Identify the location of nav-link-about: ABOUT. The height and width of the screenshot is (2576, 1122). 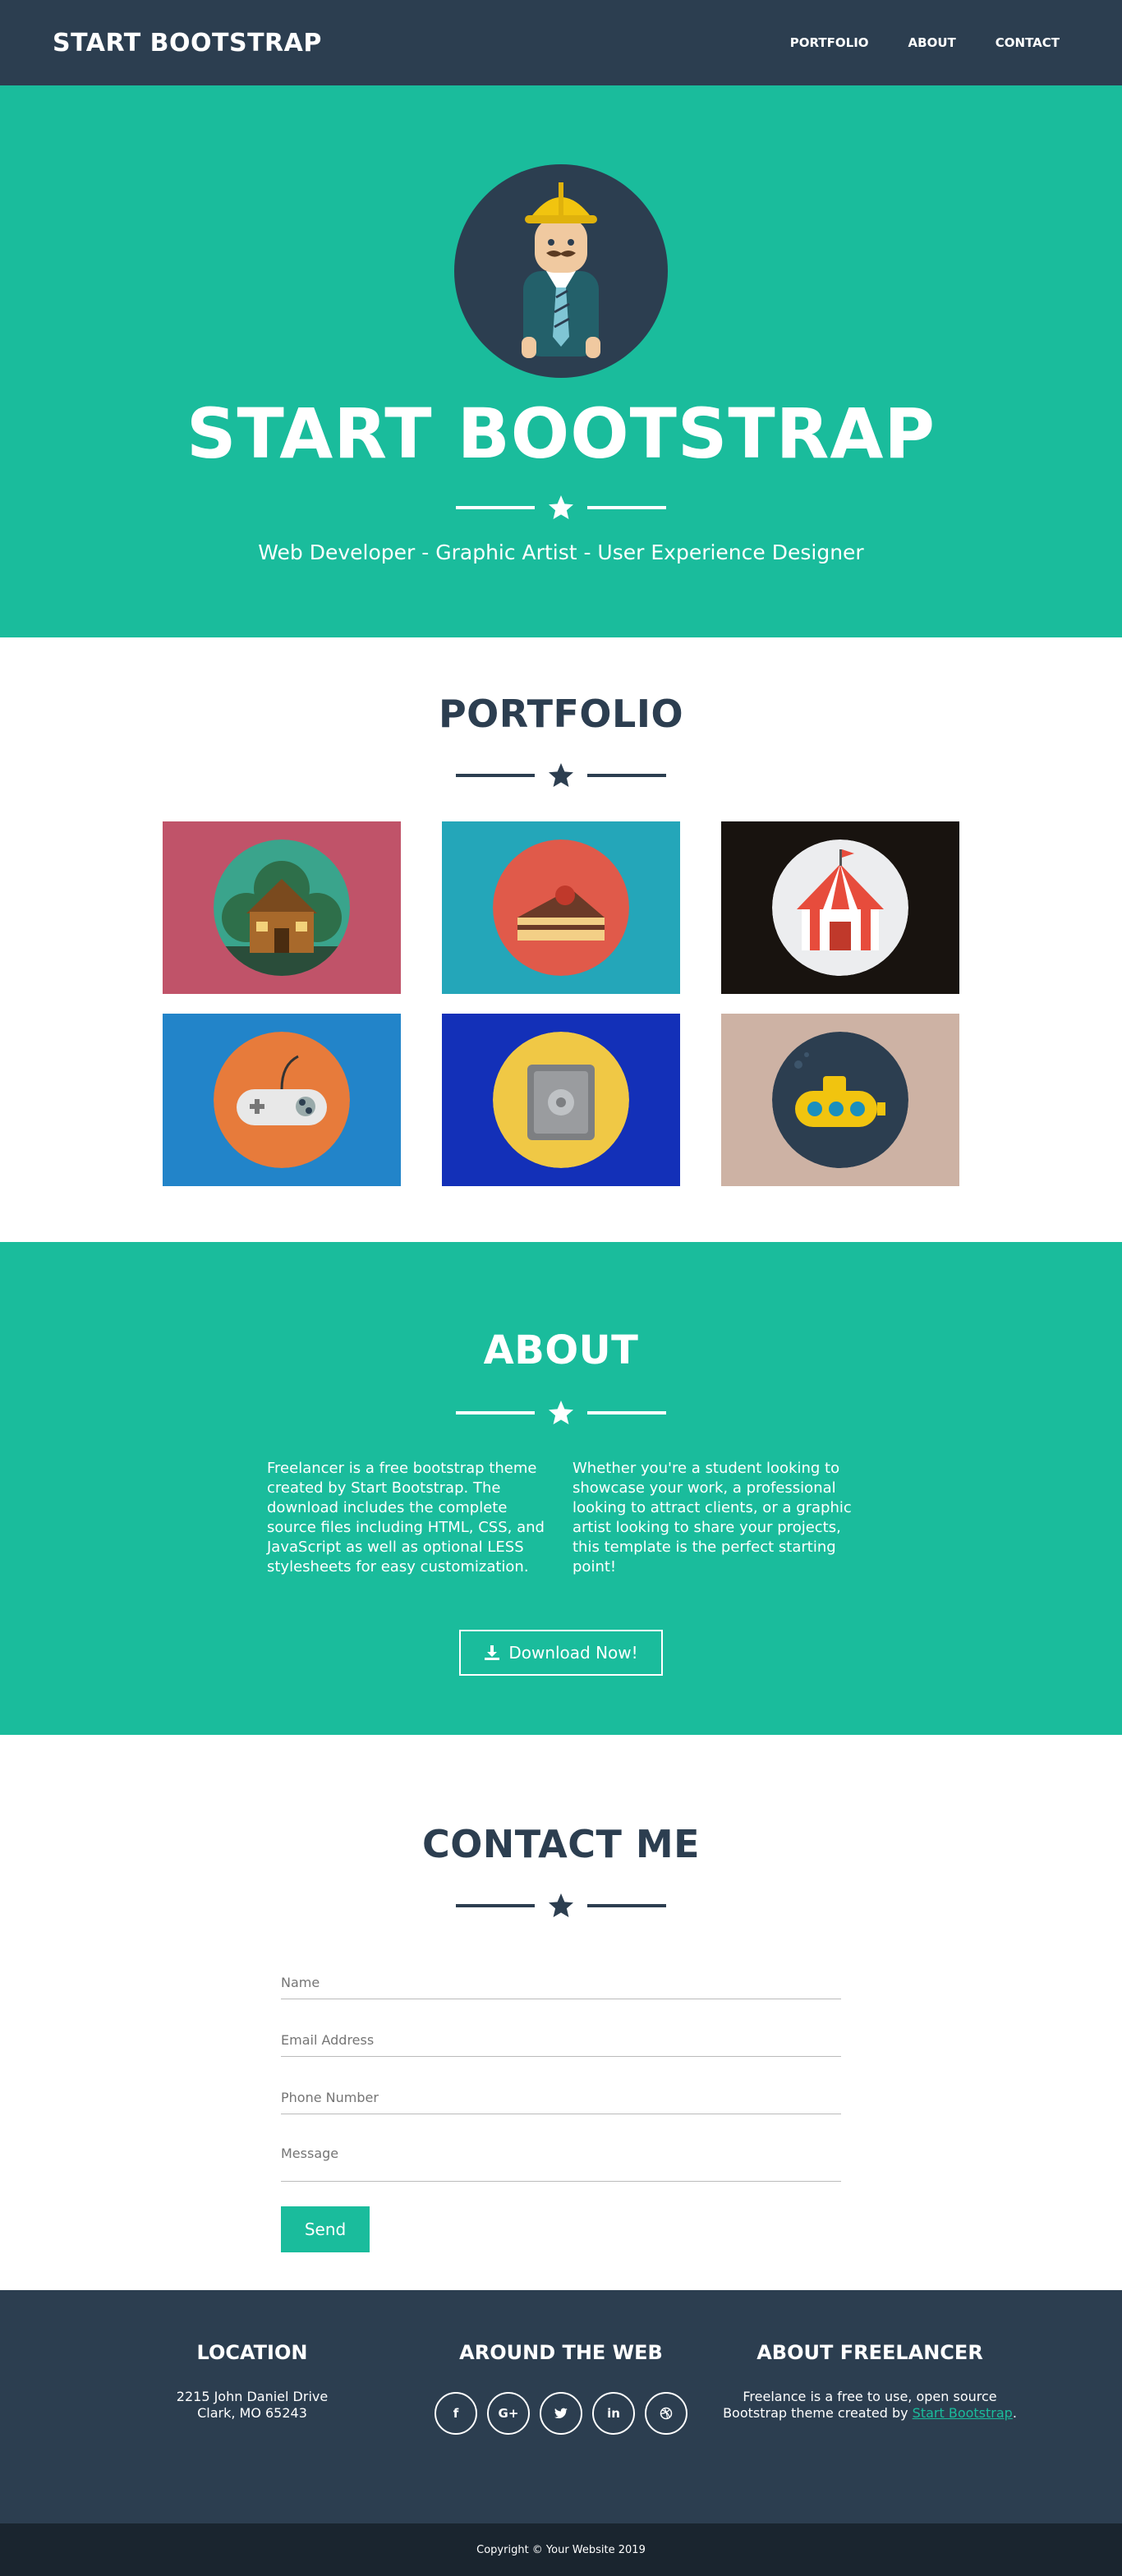
(932, 43).